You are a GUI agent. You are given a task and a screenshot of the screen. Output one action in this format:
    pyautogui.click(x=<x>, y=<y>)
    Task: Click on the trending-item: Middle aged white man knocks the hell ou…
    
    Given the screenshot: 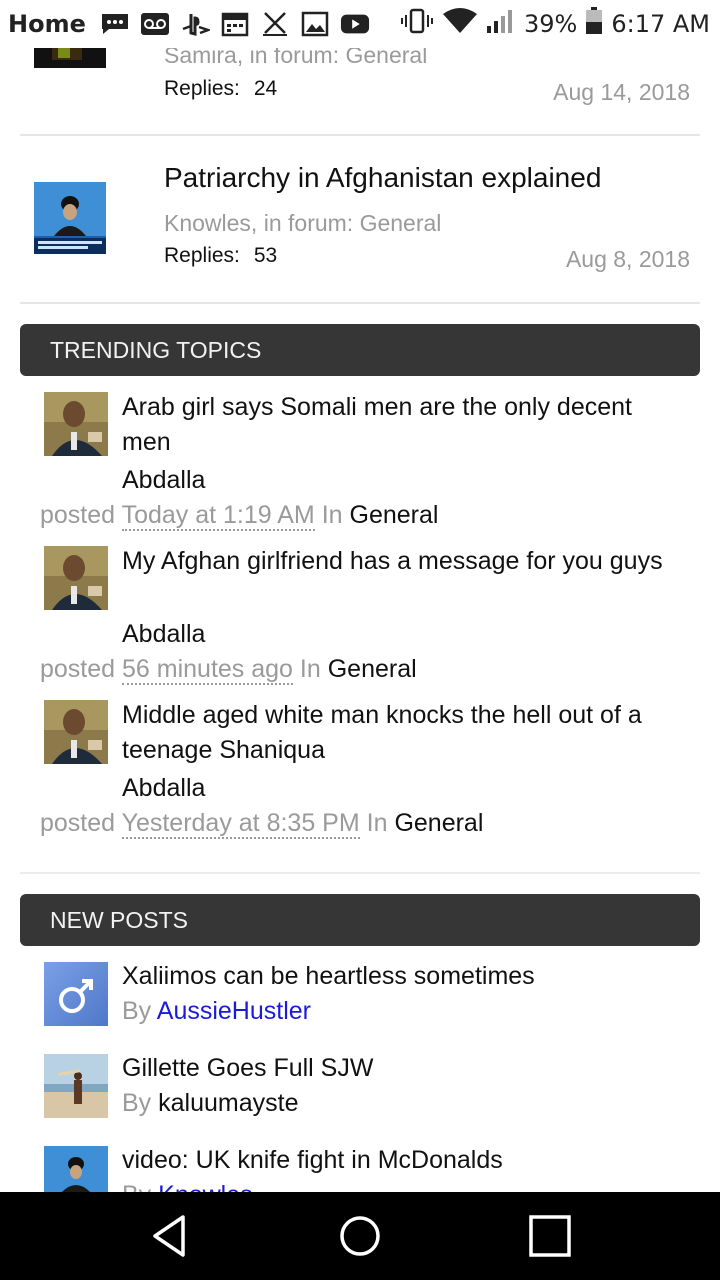 What is the action you would take?
    pyautogui.click(x=360, y=773)
    